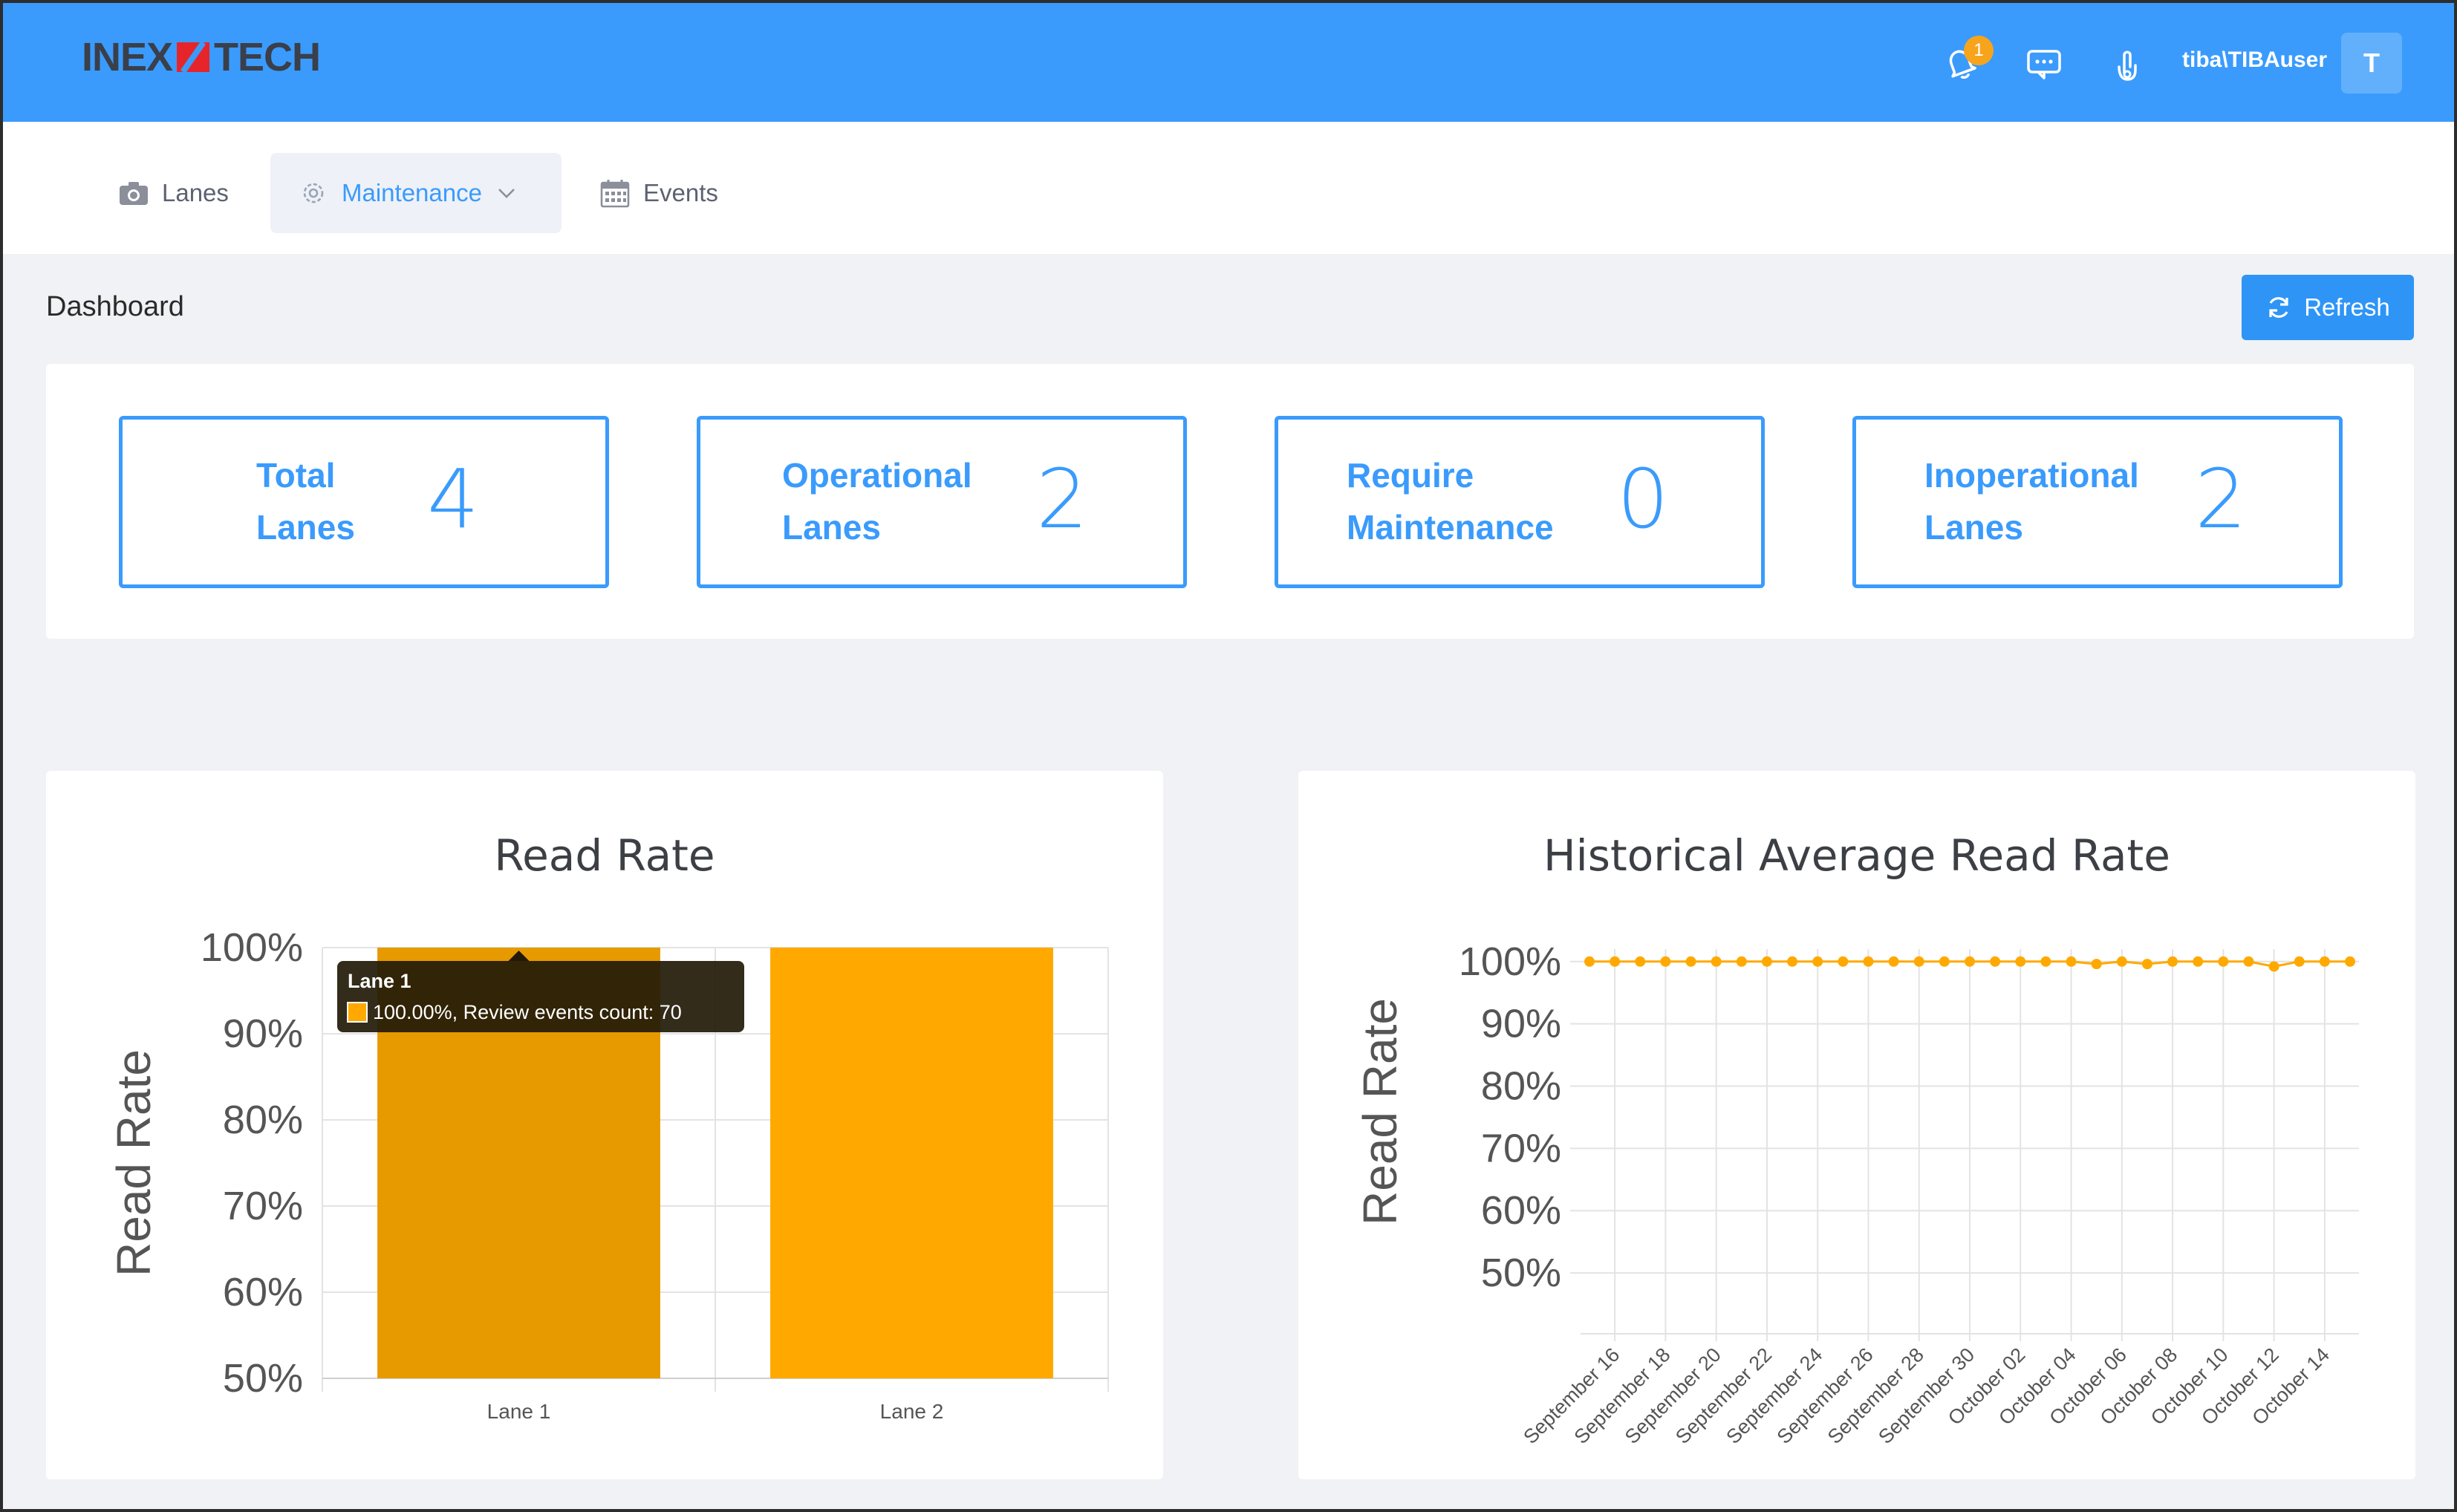 The height and width of the screenshot is (1512, 2457). Describe the element at coordinates (2278, 307) in the screenshot. I see `refresh-icon` at that location.